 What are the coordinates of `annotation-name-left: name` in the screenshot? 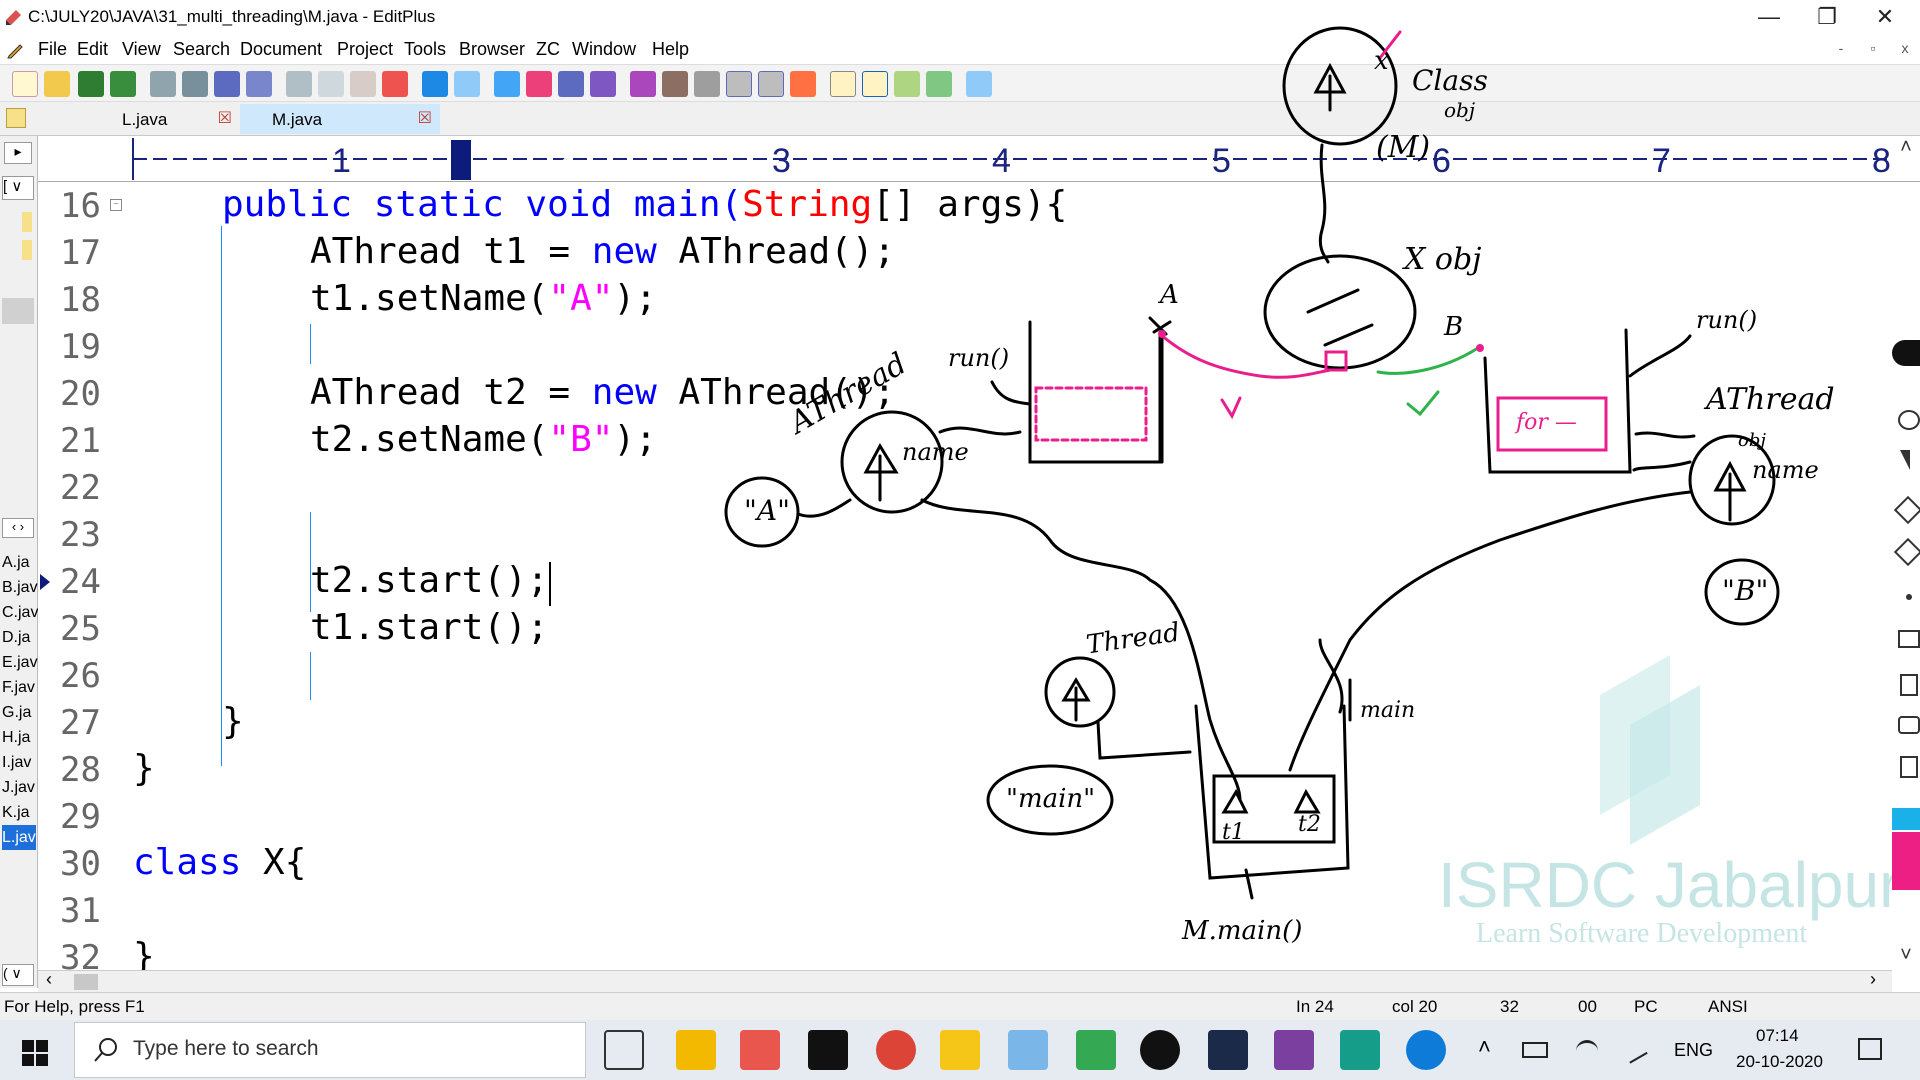 It's located at (935, 452).